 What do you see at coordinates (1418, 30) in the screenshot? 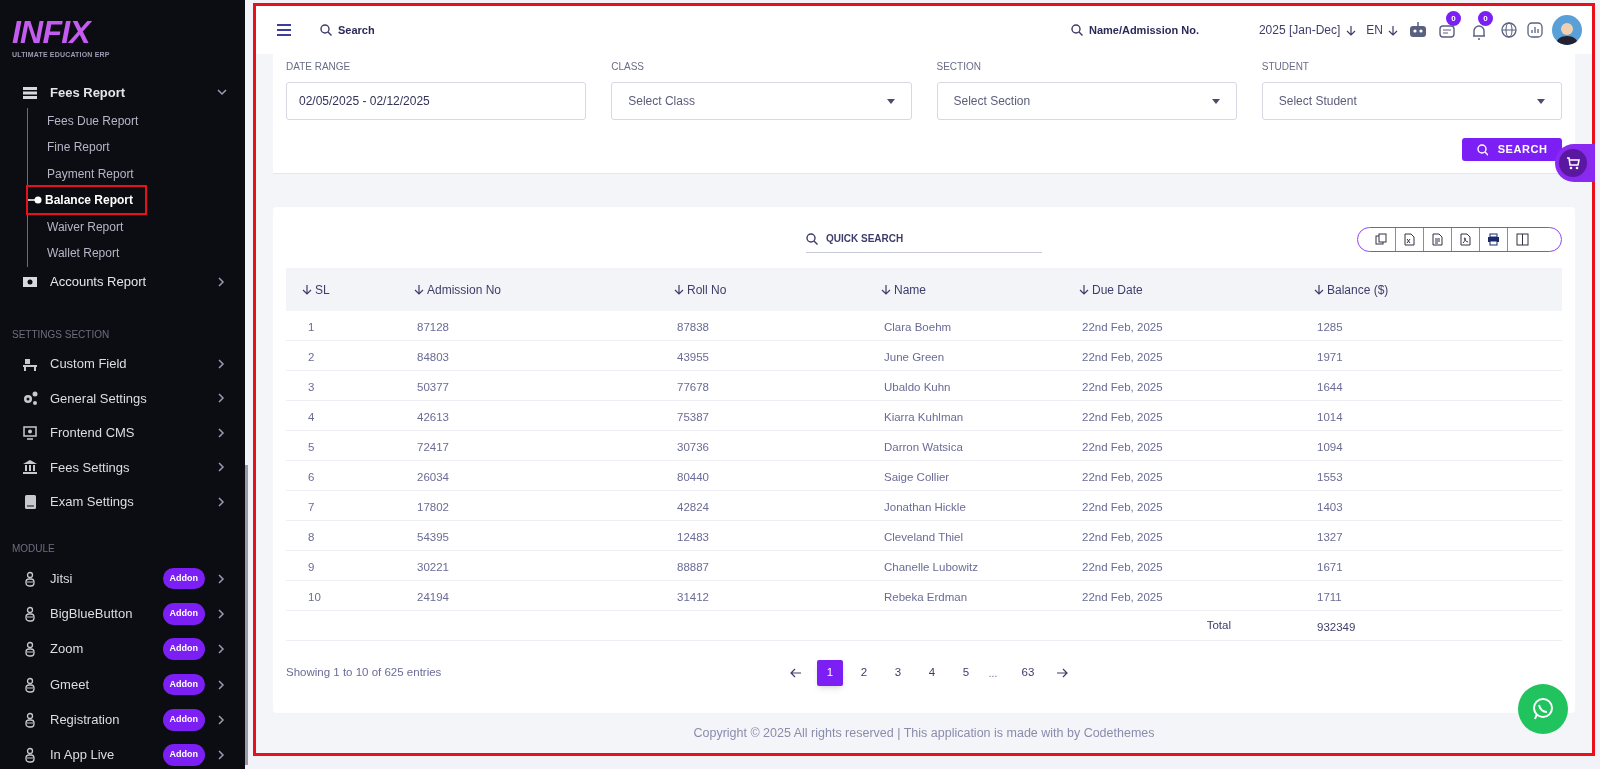
I see `robot-icon` at bounding box center [1418, 30].